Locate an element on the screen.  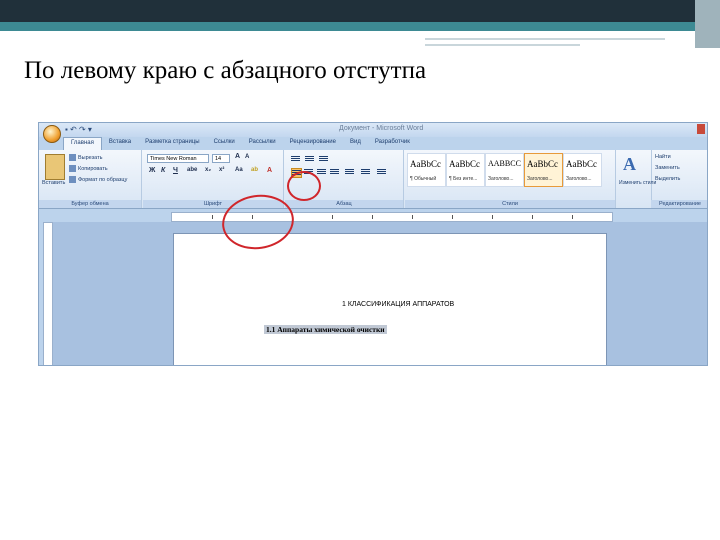
paste-icon is located at coordinates (55, 167).